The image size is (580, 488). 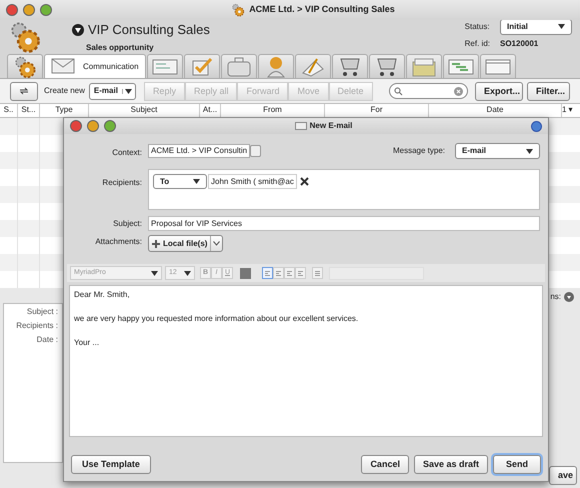 I want to click on recipients-label: Recipients:, so click(x=121, y=183).